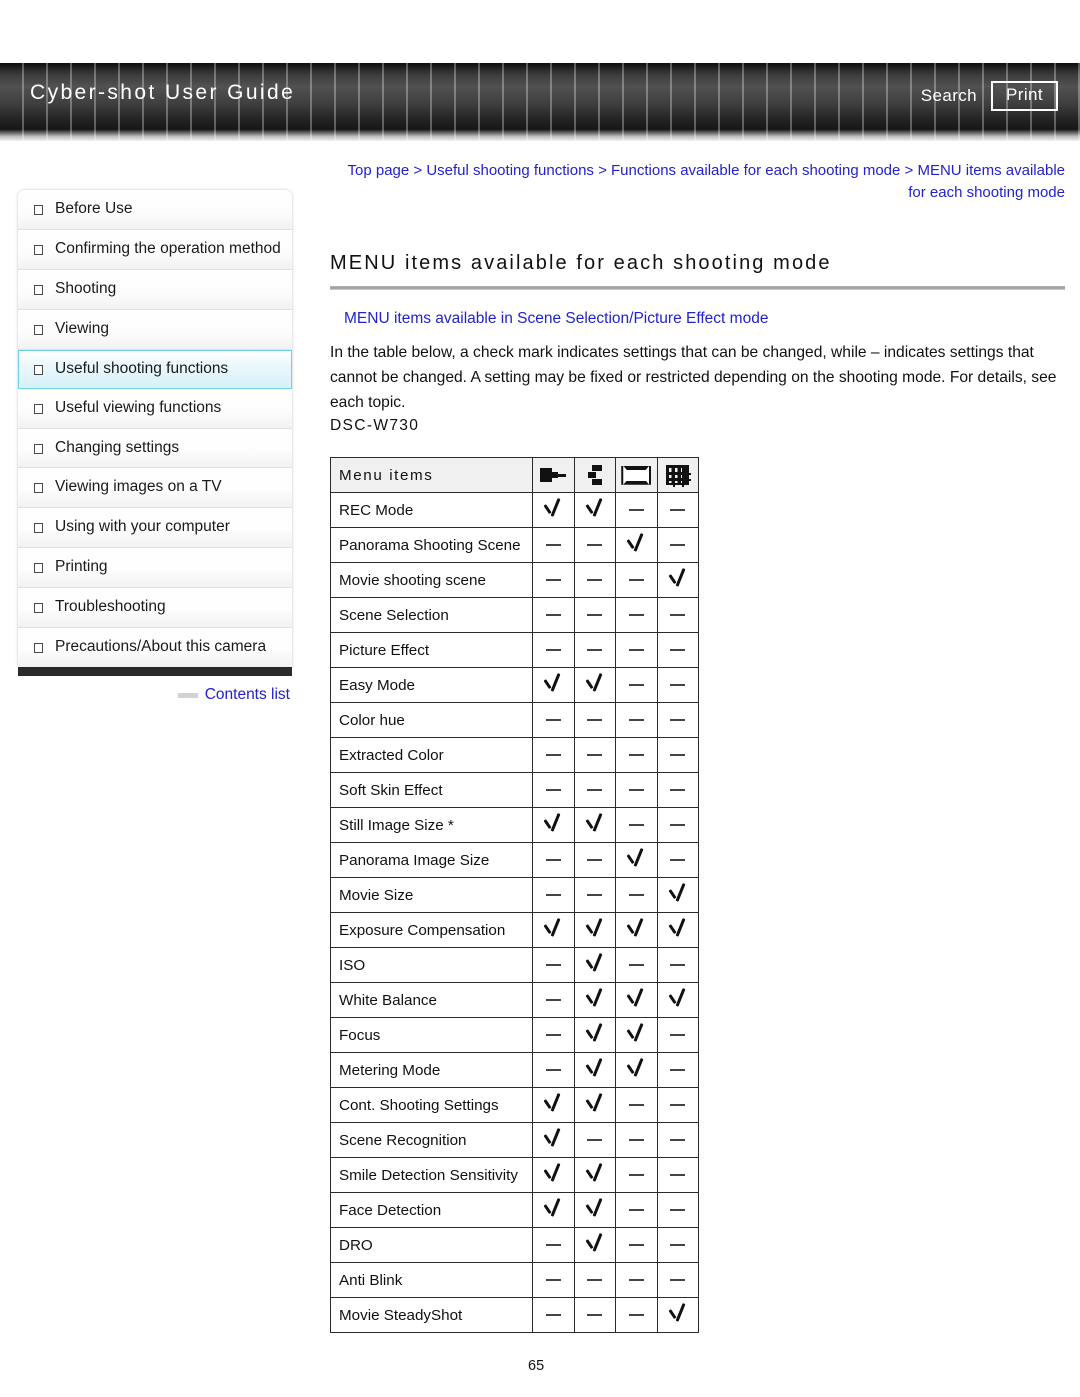 The height and width of the screenshot is (1397, 1080). Describe the element at coordinates (163, 92) in the screenshot. I see `site-title: Cyber-shot User Guide` at that location.